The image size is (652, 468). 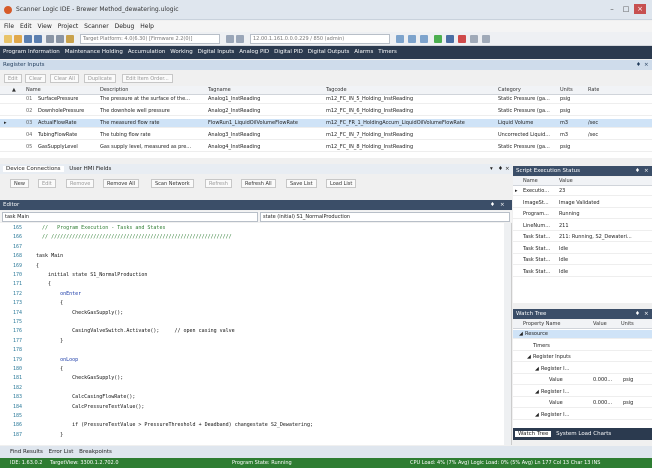 I want to click on clear-button: Clear, so click(x=36, y=78).